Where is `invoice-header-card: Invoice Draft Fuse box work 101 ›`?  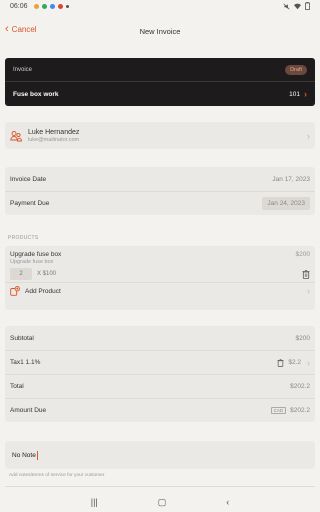 invoice-header-card: Invoice Draft Fuse box work 101 › is located at coordinates (160, 82).